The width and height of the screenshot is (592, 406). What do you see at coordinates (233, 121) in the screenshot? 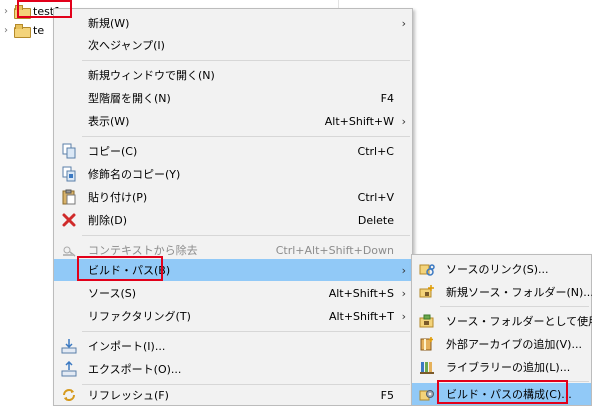
I see `menu-item-show-in: 表示(W) Alt+Shift+W ›` at bounding box center [233, 121].